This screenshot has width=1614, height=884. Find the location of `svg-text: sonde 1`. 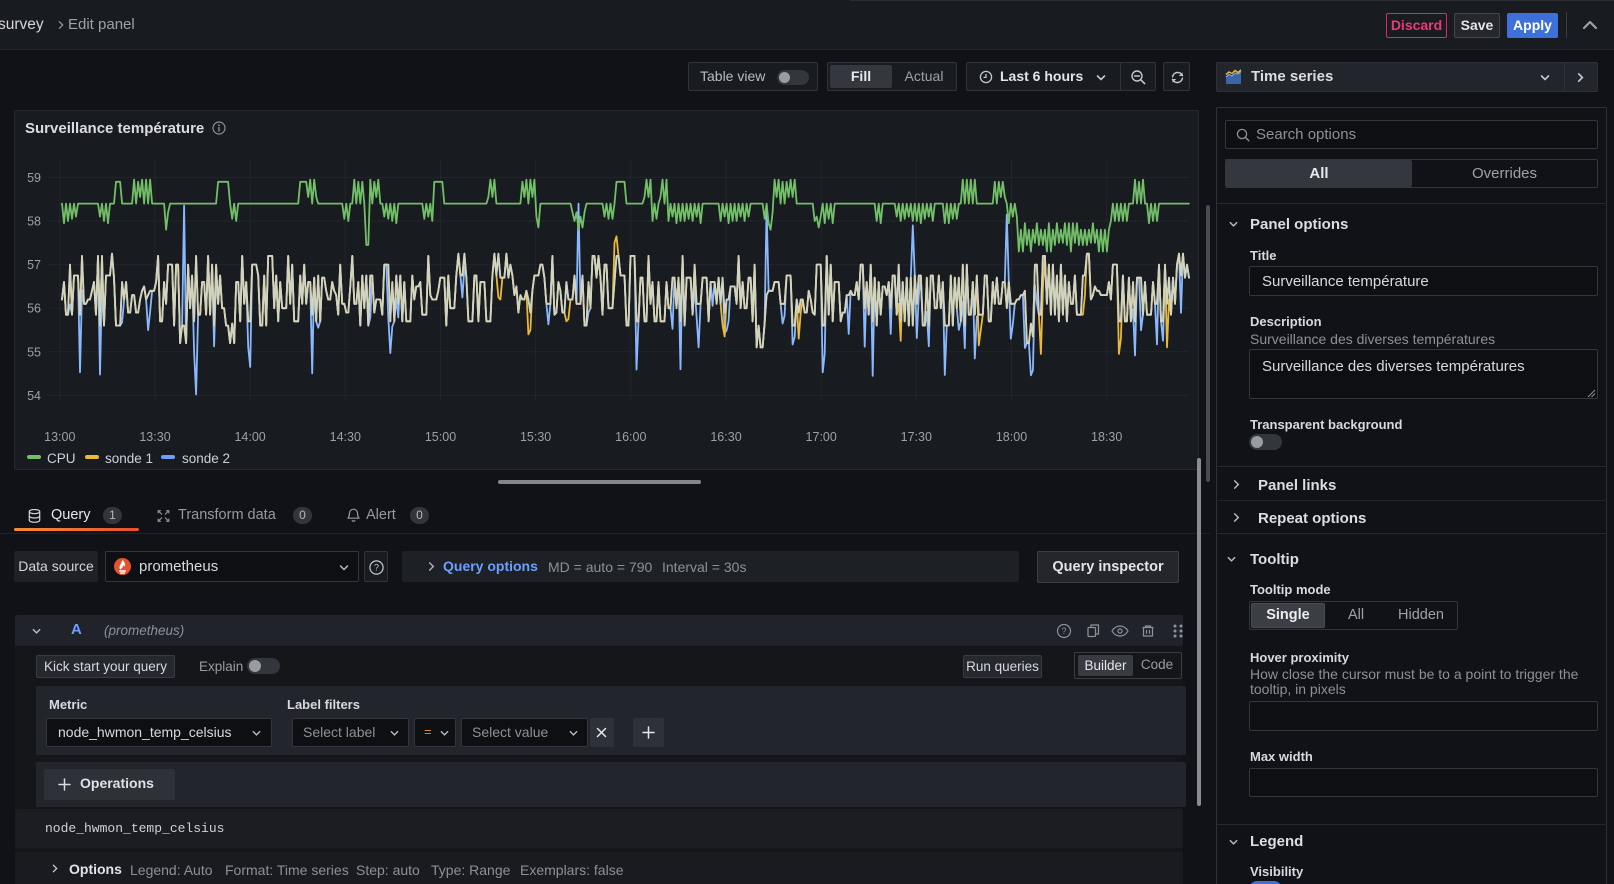

svg-text: sonde 1 is located at coordinates (129, 458).